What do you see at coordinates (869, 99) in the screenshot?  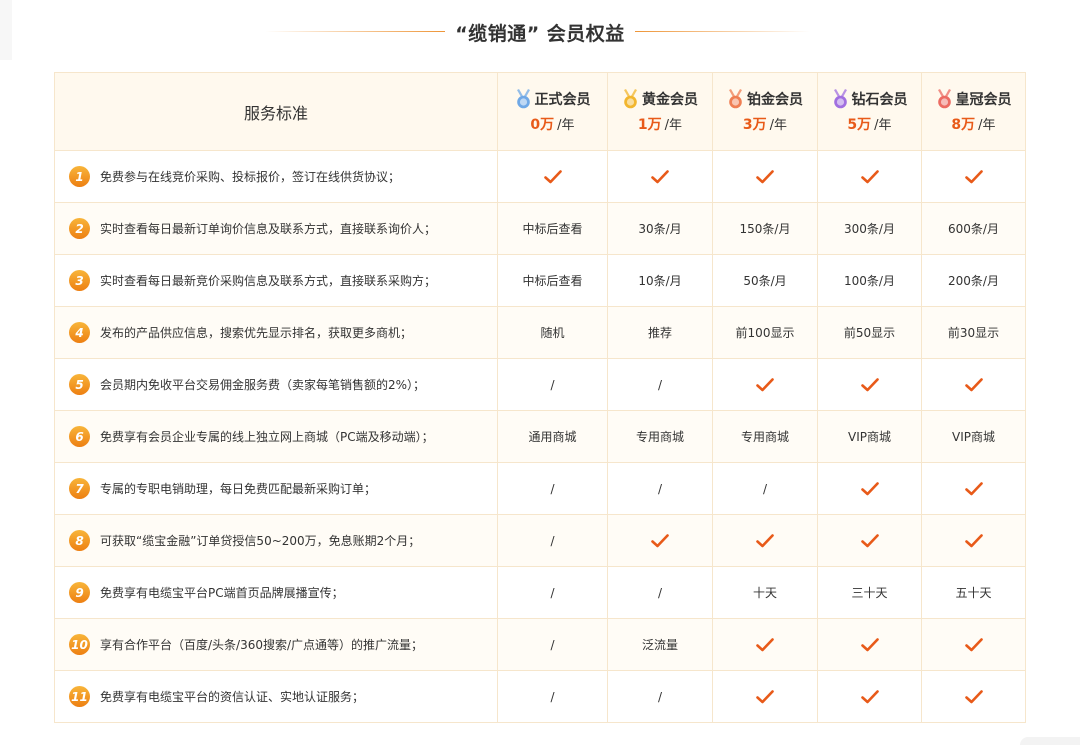 I see `tier-title: 钻石会员` at bounding box center [869, 99].